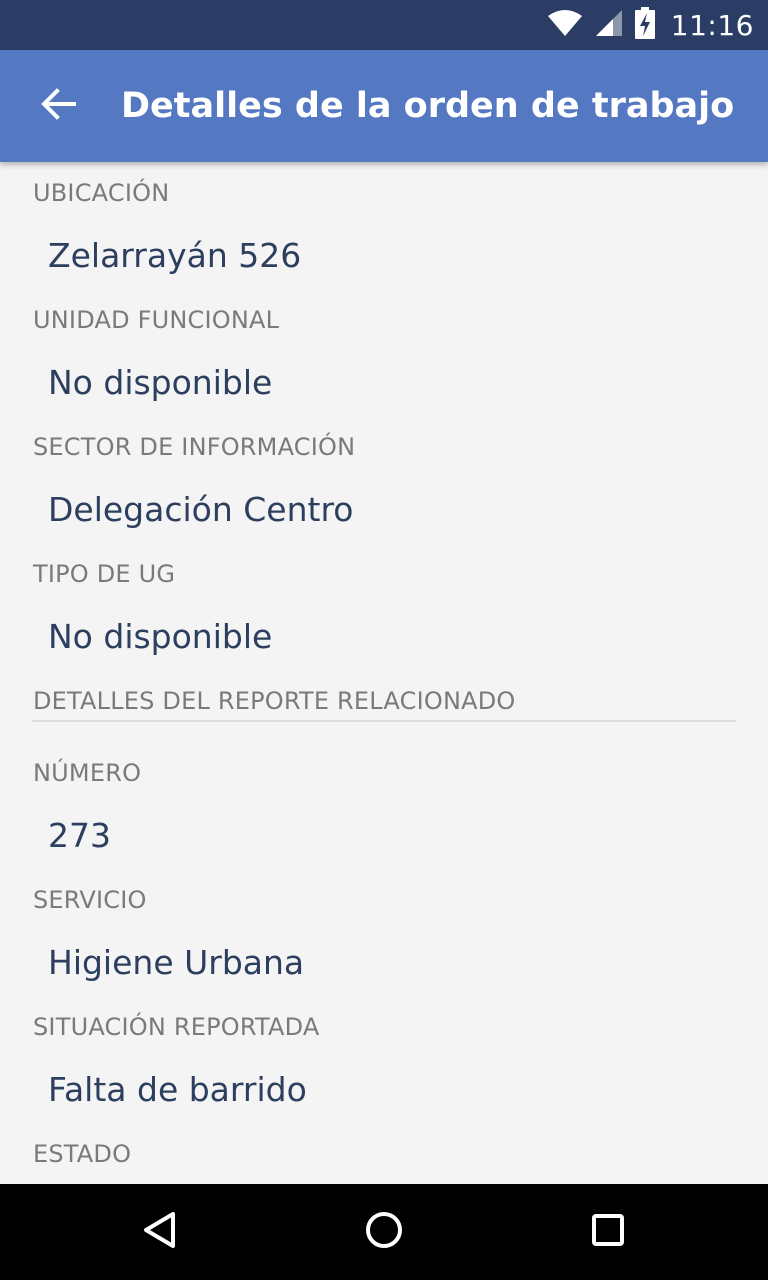 Image resolution: width=768 pixels, height=1280 pixels. What do you see at coordinates (79, 835) in the screenshot?
I see `numero-value: 273` at bounding box center [79, 835].